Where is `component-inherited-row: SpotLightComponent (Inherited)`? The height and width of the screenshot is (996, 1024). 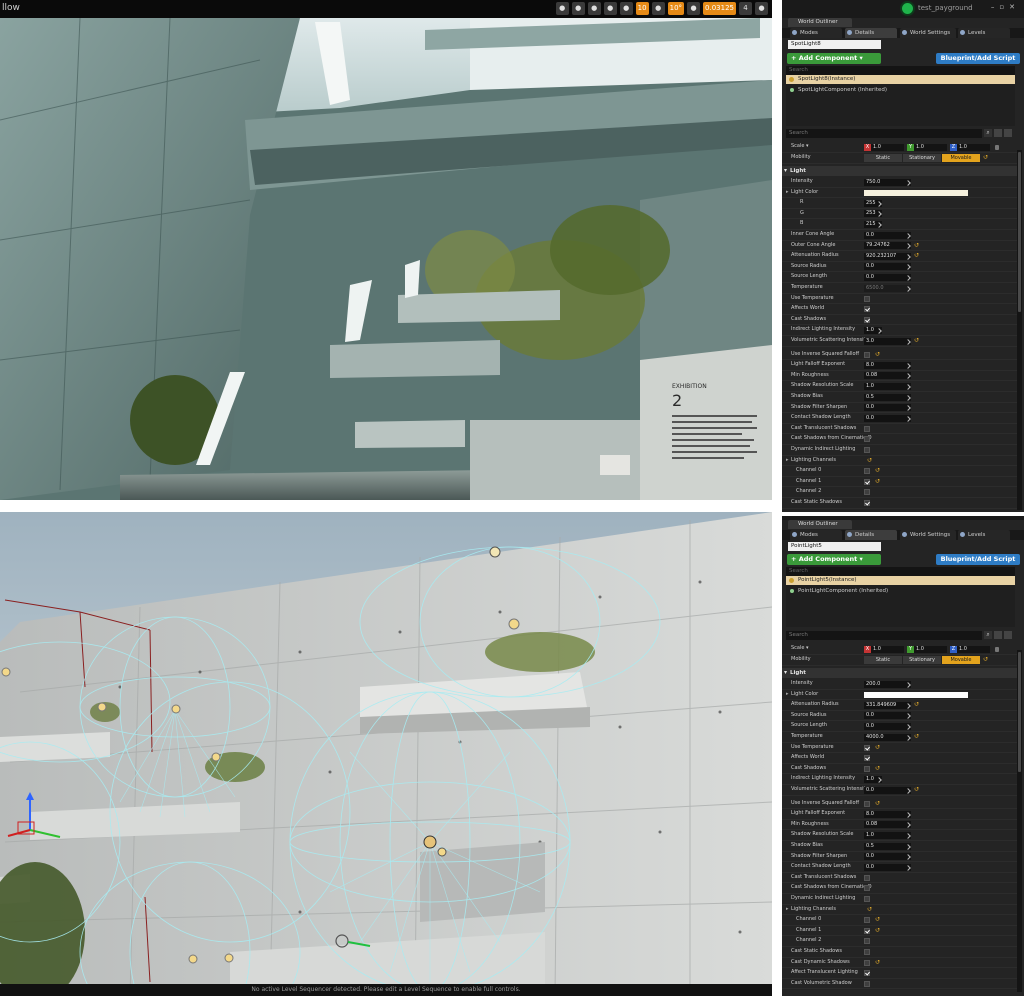
component-inherited-row: SpotLightComponent (Inherited) is located at coordinates (900, 90).